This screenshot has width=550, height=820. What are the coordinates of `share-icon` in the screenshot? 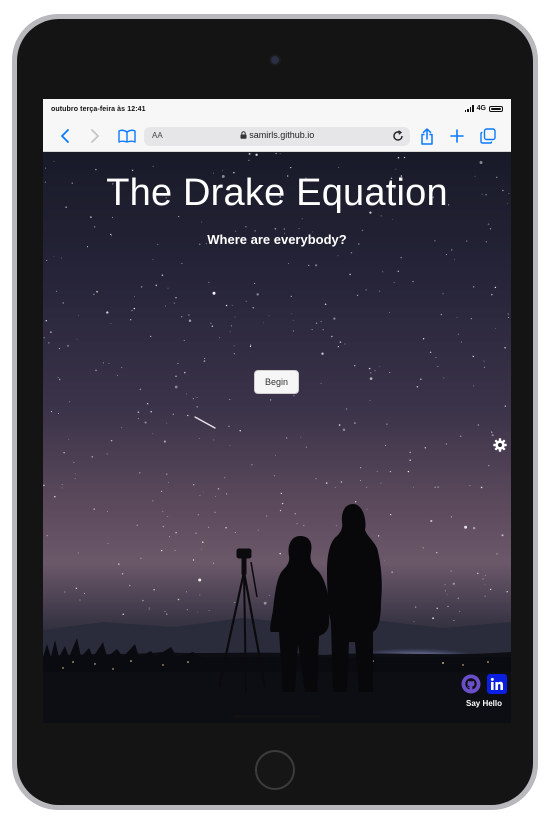 It's located at (427, 136).